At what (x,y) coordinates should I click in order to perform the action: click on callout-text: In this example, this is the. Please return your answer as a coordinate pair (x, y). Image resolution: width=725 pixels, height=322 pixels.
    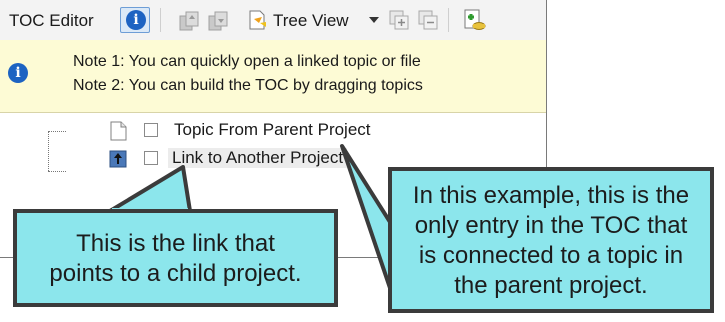
    Looking at the image, I should click on (551, 195).